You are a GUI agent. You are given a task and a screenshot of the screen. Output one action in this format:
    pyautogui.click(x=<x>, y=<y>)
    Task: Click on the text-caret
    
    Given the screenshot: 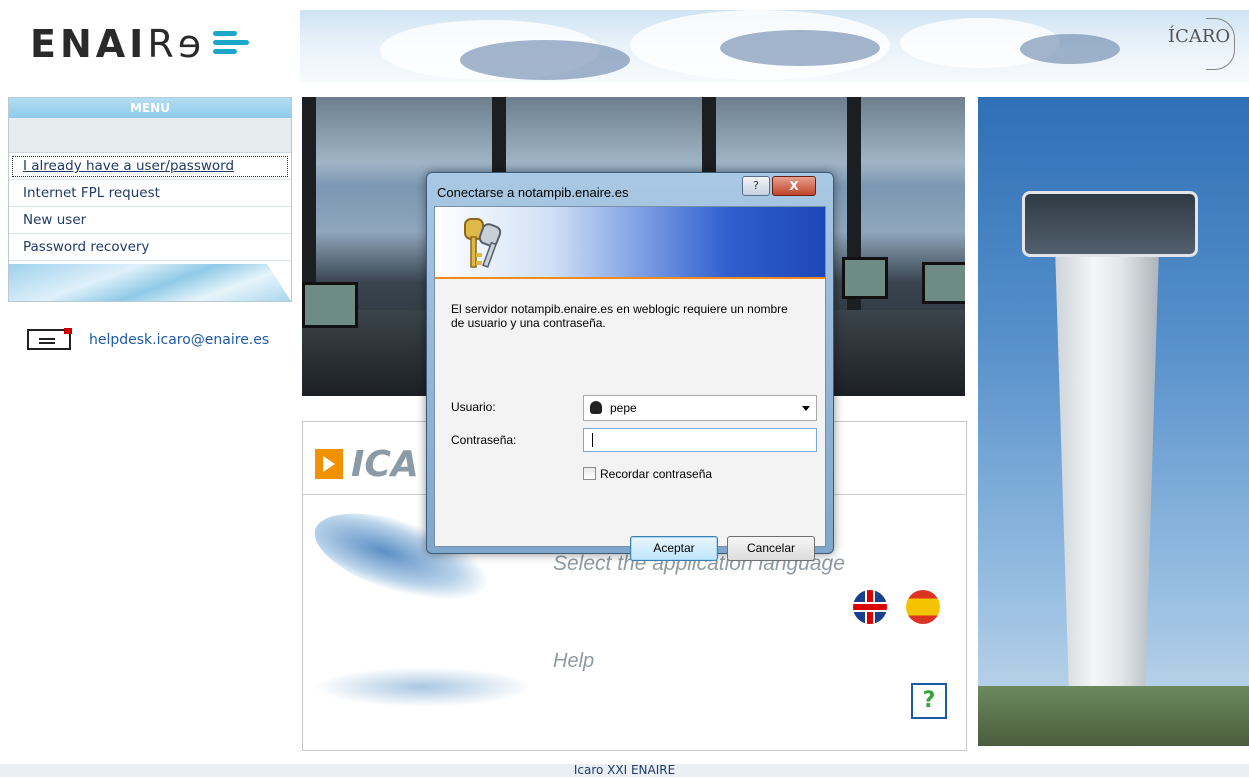 What is the action you would take?
    pyautogui.click(x=592, y=440)
    